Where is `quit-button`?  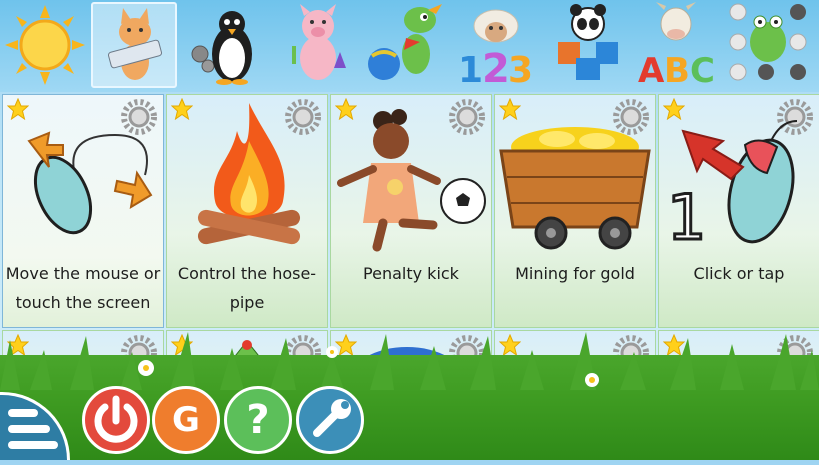
quit-button is located at coordinates (116, 420).